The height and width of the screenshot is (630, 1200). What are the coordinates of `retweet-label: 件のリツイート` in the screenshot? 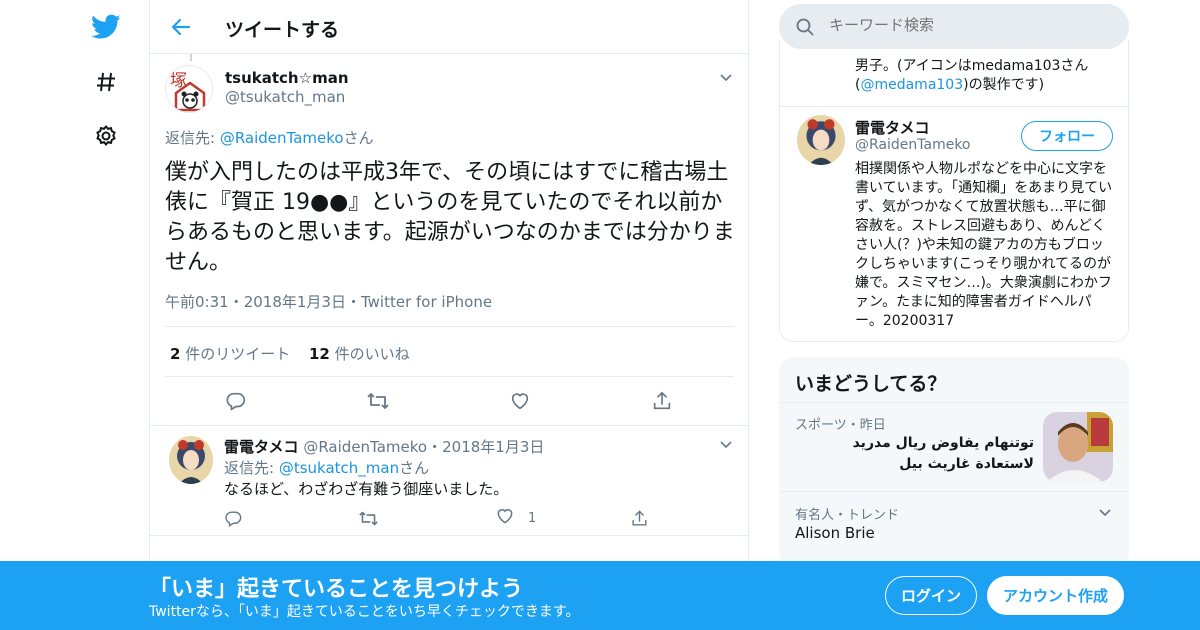 It's located at (238, 354).